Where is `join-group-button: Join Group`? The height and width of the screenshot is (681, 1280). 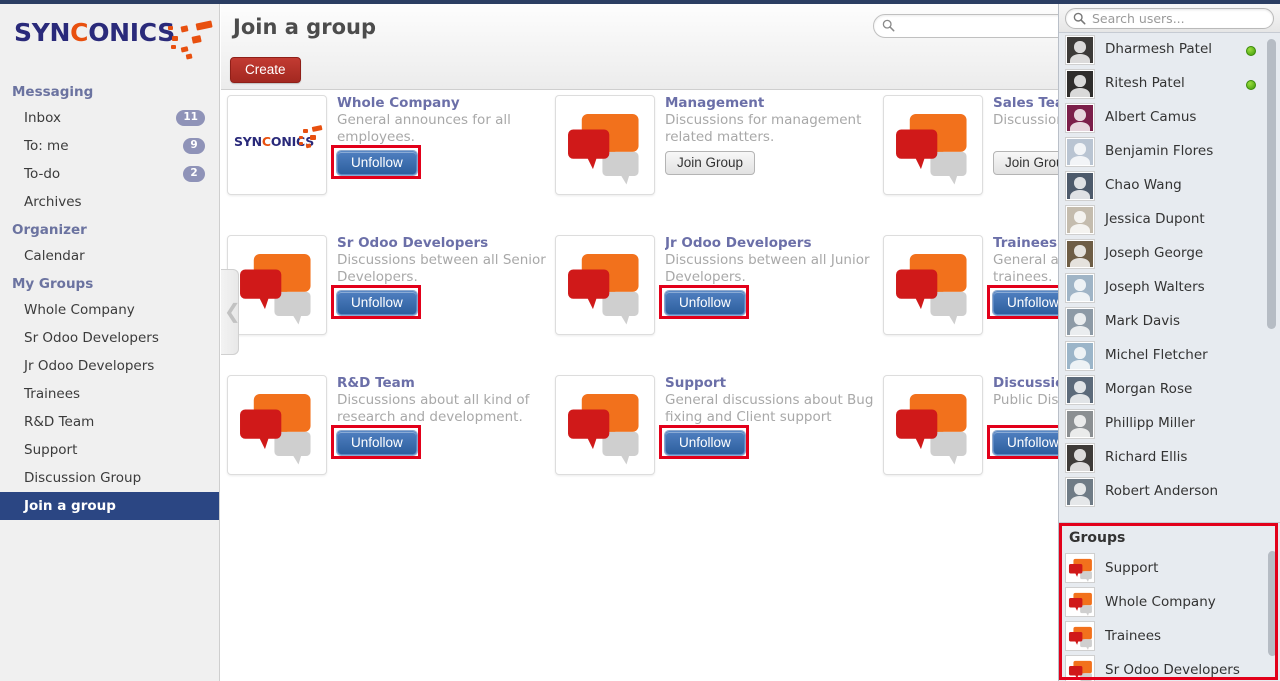 join-group-button: Join Group is located at coordinates (710, 163).